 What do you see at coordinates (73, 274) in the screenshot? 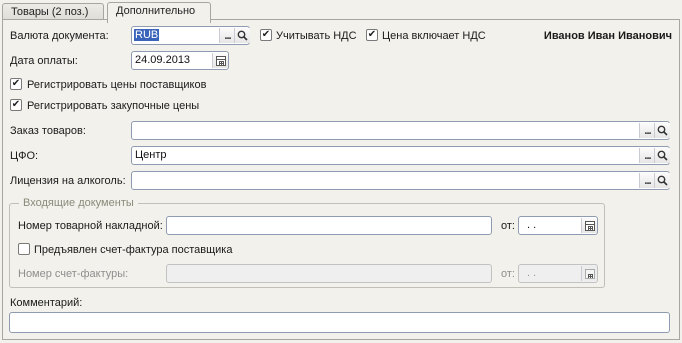
I see `invoice-number-label: Номер счет-фактуры:` at bounding box center [73, 274].